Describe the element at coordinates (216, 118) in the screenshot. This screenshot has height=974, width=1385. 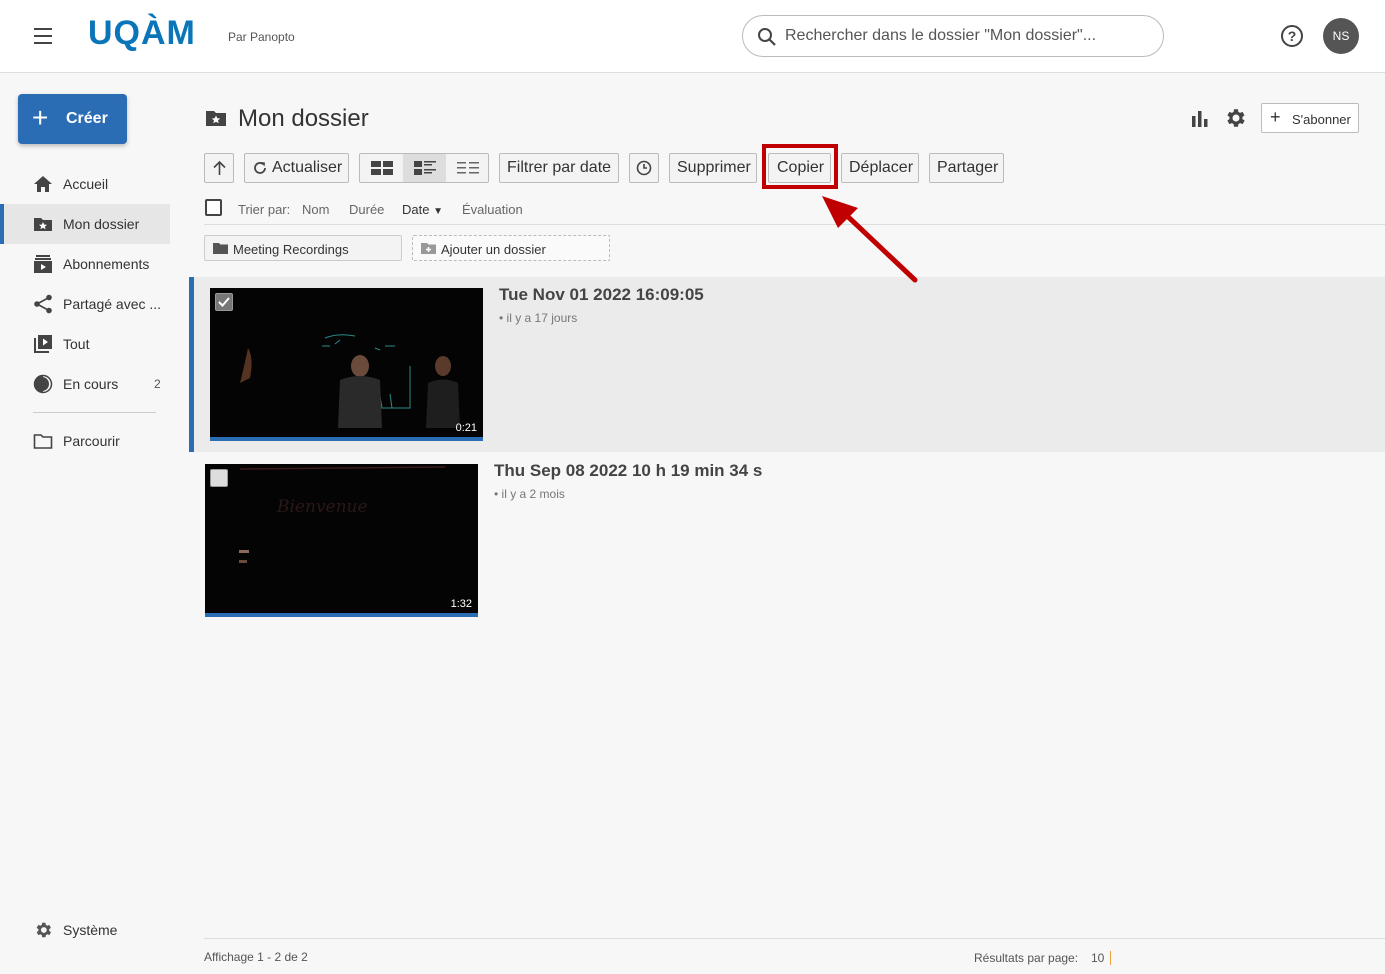
I see `folder-star-icon` at that location.